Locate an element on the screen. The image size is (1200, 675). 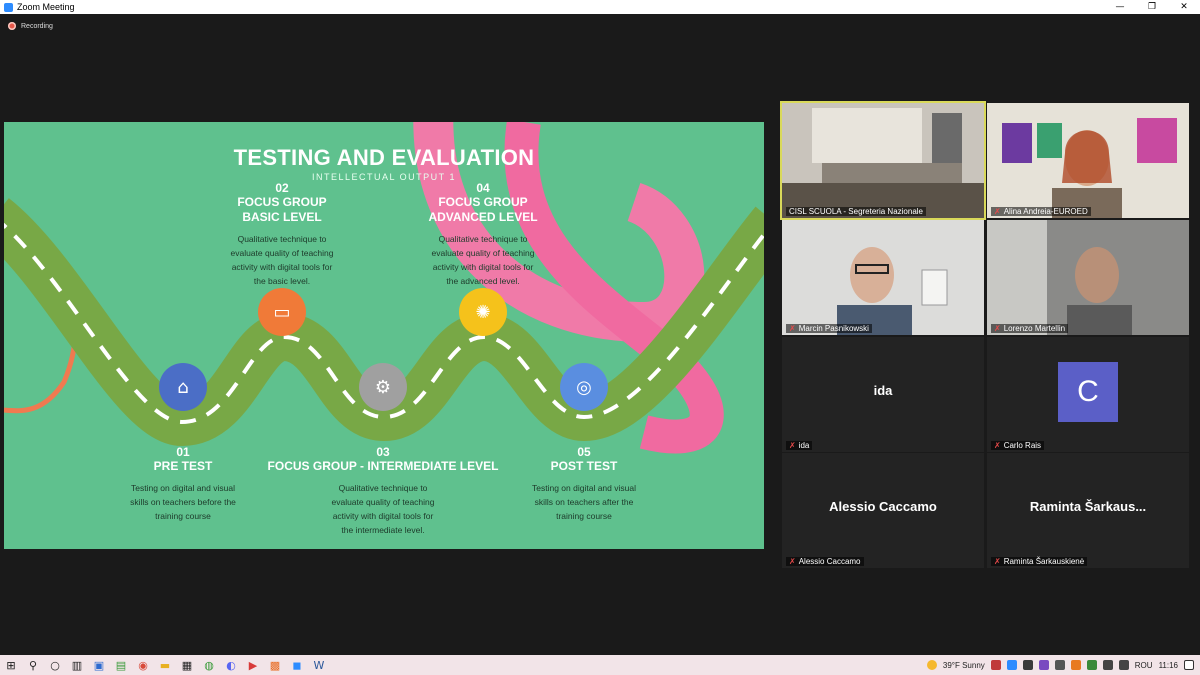
avatar: C is located at coordinates (1088, 392).